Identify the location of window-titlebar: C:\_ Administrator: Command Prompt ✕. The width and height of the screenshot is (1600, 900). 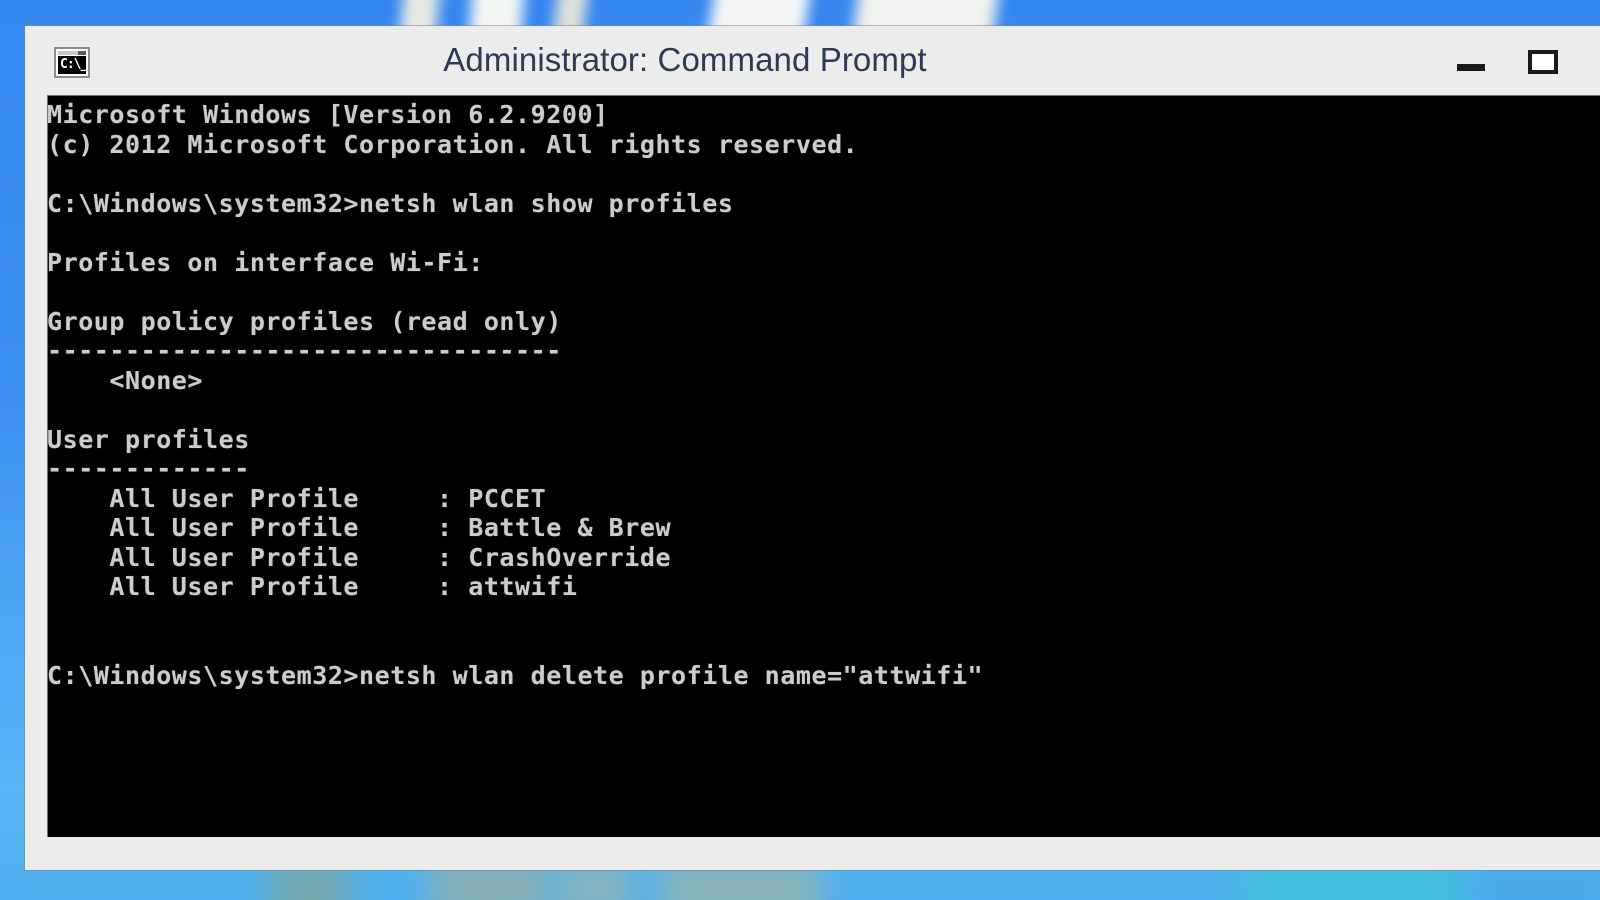
(812, 60).